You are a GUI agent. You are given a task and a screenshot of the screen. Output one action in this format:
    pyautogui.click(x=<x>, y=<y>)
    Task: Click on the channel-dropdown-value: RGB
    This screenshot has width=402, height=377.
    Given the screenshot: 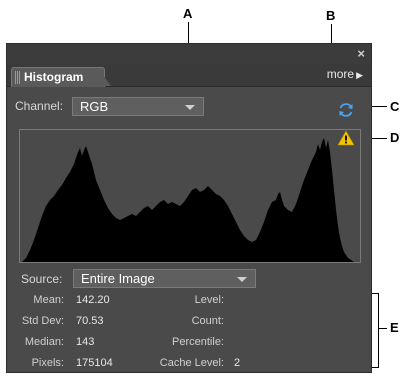 What is the action you would take?
    pyautogui.click(x=94, y=106)
    